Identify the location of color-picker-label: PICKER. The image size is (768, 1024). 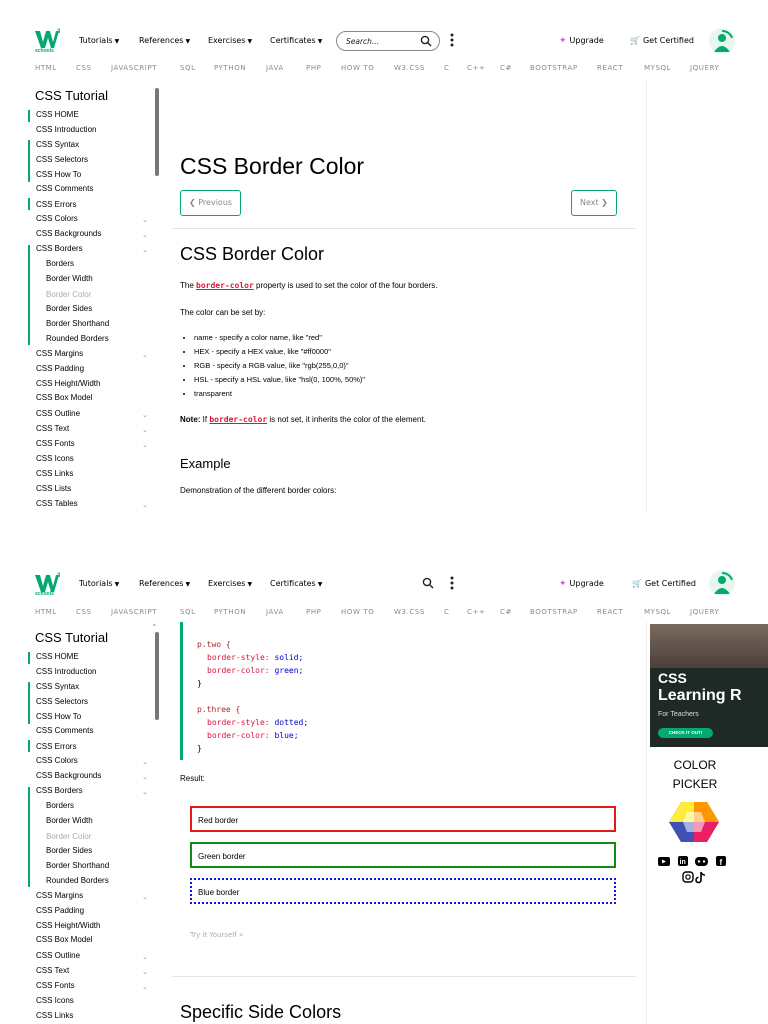
(695, 784).